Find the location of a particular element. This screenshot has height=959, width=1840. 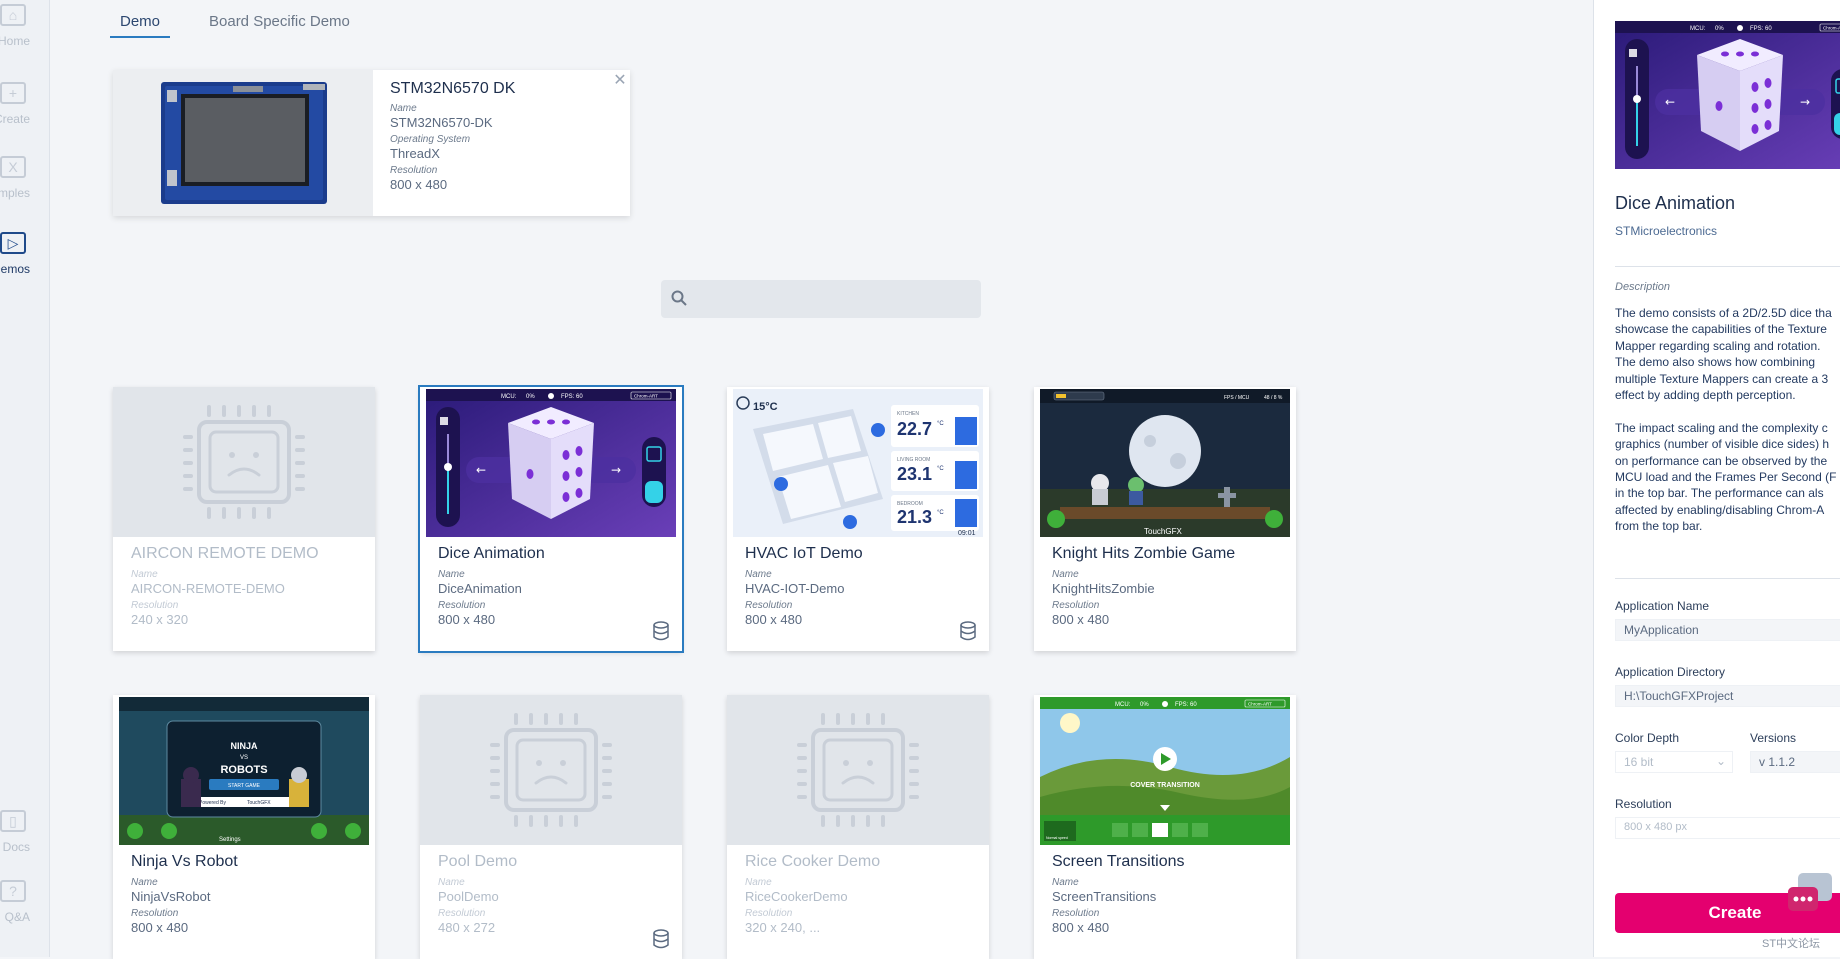

demo-name: AIRCON-REMOTE-DEMO is located at coordinates (208, 588).